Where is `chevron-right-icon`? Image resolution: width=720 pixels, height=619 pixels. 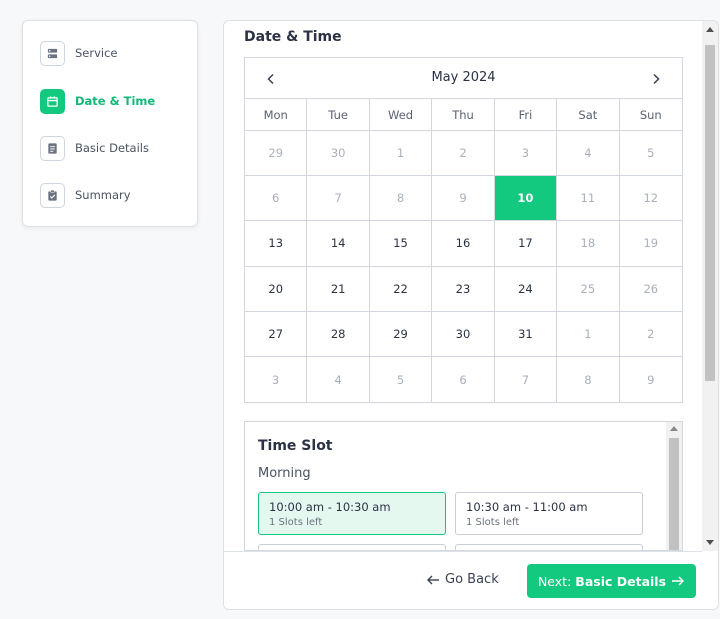 chevron-right-icon is located at coordinates (656, 79).